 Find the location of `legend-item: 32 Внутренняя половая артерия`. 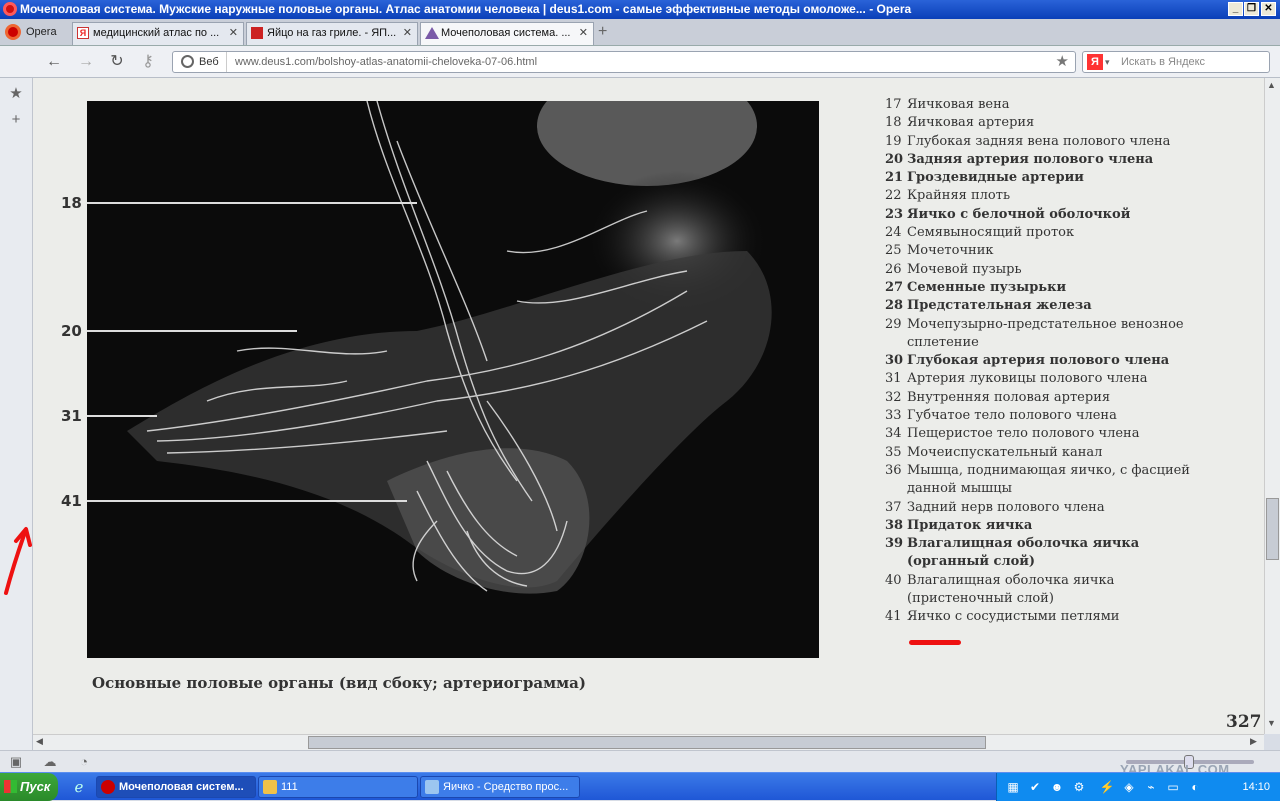

legend-item: 32 Внутренняя половая артерия is located at coordinates (1065, 398).